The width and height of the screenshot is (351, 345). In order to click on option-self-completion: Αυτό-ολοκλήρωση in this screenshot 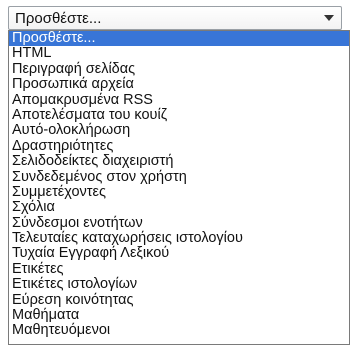, I will do `click(179, 130)`.